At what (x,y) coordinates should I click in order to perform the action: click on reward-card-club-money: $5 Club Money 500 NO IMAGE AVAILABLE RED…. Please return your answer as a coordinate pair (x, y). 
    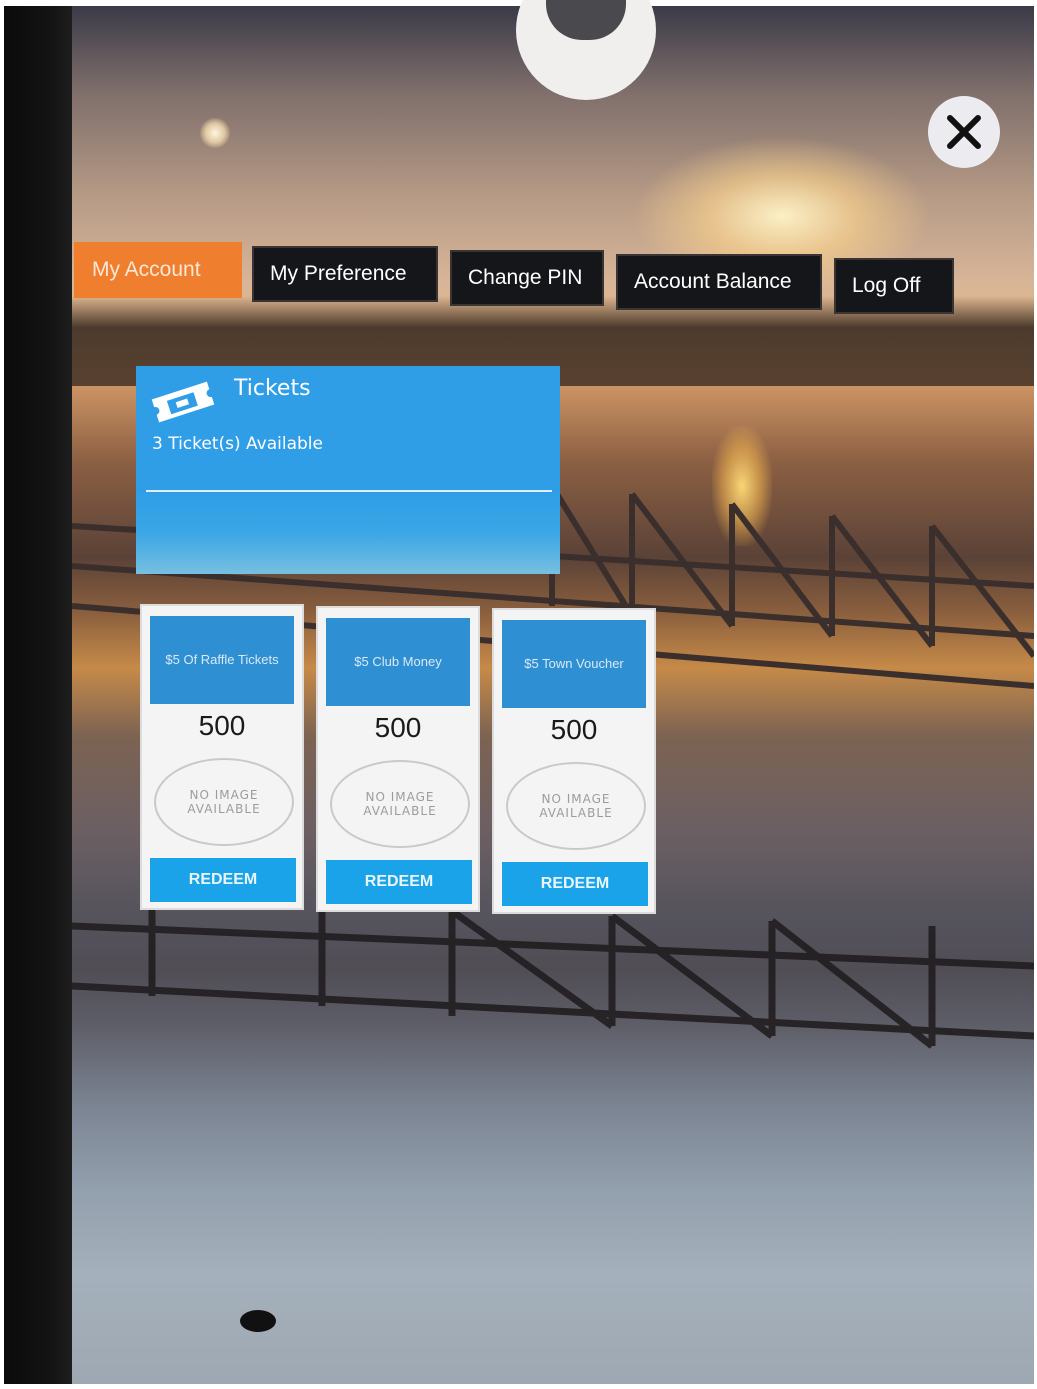
    Looking at the image, I should click on (398, 759).